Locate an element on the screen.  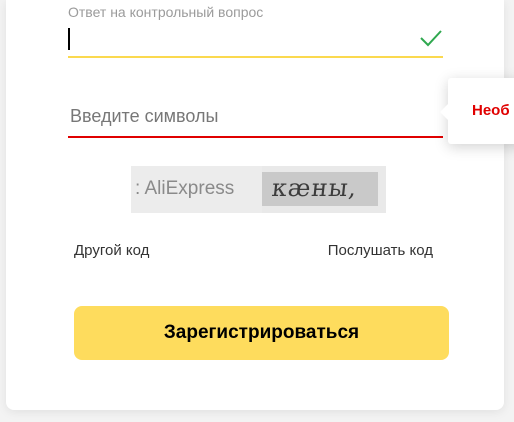
captcha-word: кæны, is located at coordinates (314, 188).